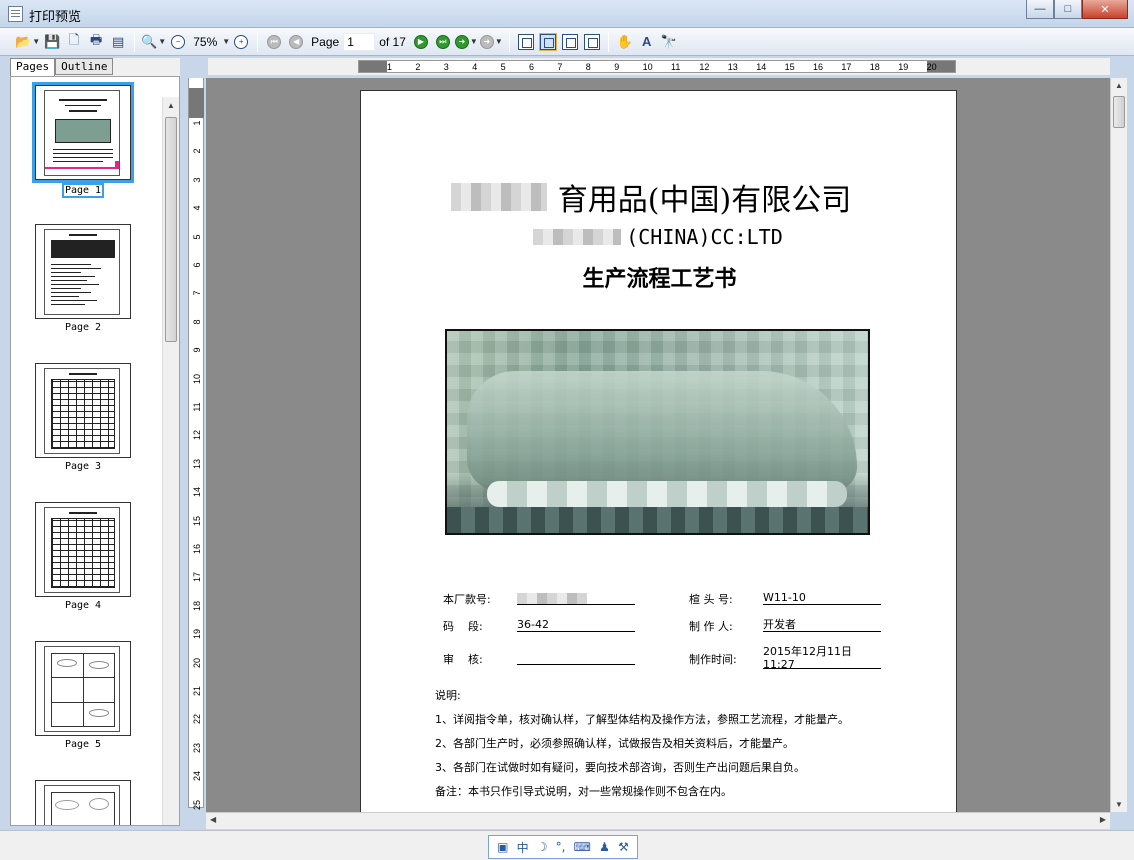  I want to click on page-setup-icon: ▤, so click(118, 42).